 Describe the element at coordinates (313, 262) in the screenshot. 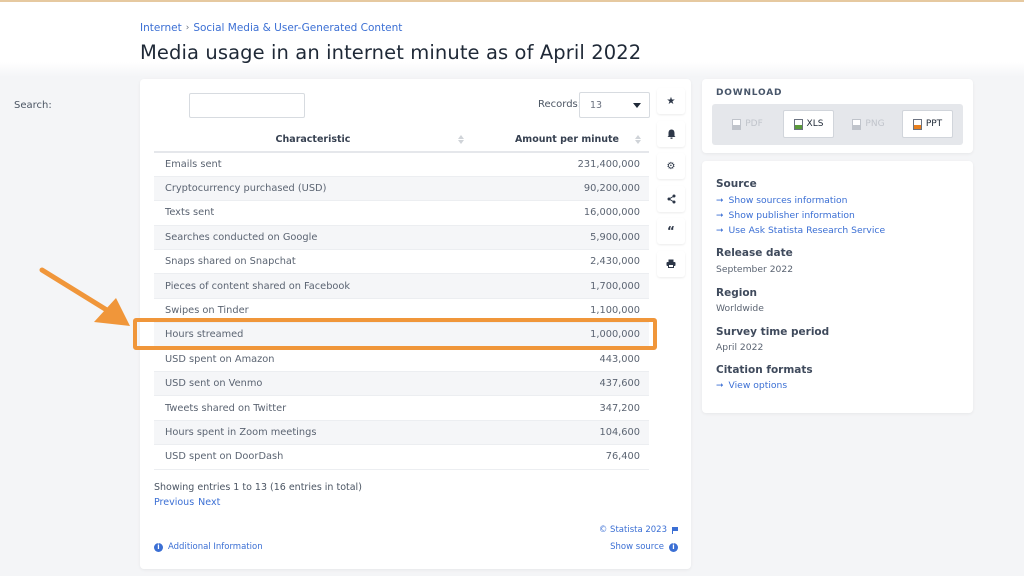

I see `cell-characteristic: Snaps shared on Snapchat` at that location.